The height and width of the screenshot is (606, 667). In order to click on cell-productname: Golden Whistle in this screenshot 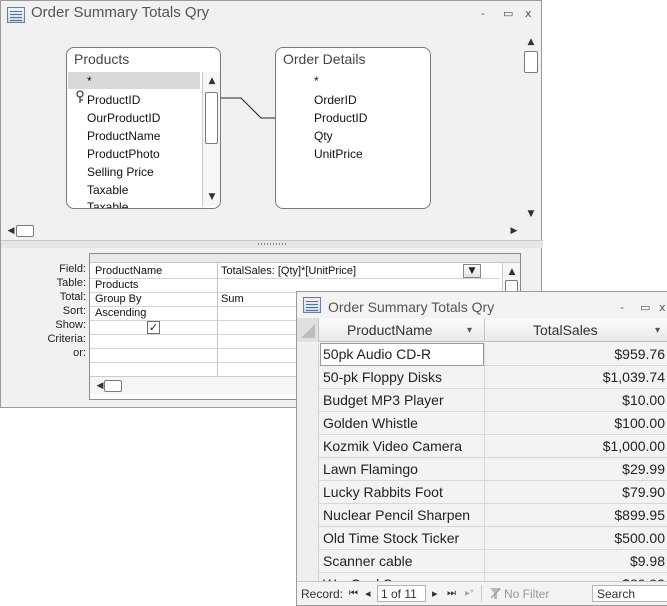, I will do `click(403, 423)`.